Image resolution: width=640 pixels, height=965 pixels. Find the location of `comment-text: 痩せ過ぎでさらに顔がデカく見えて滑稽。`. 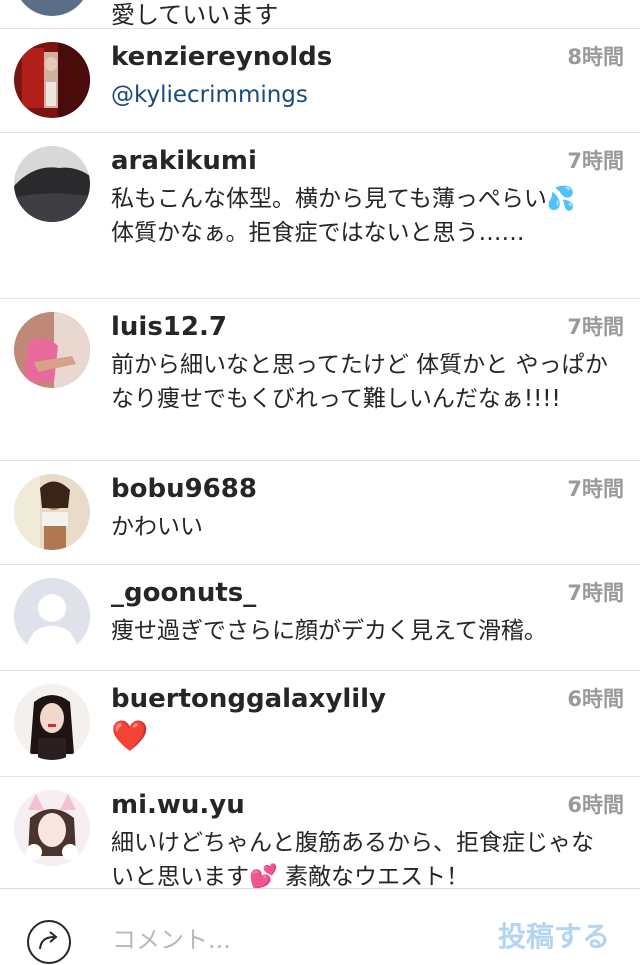

comment-text: 痩せ過ぎでさらに顔がデカく見えて滑稽。 is located at coordinates (329, 631).